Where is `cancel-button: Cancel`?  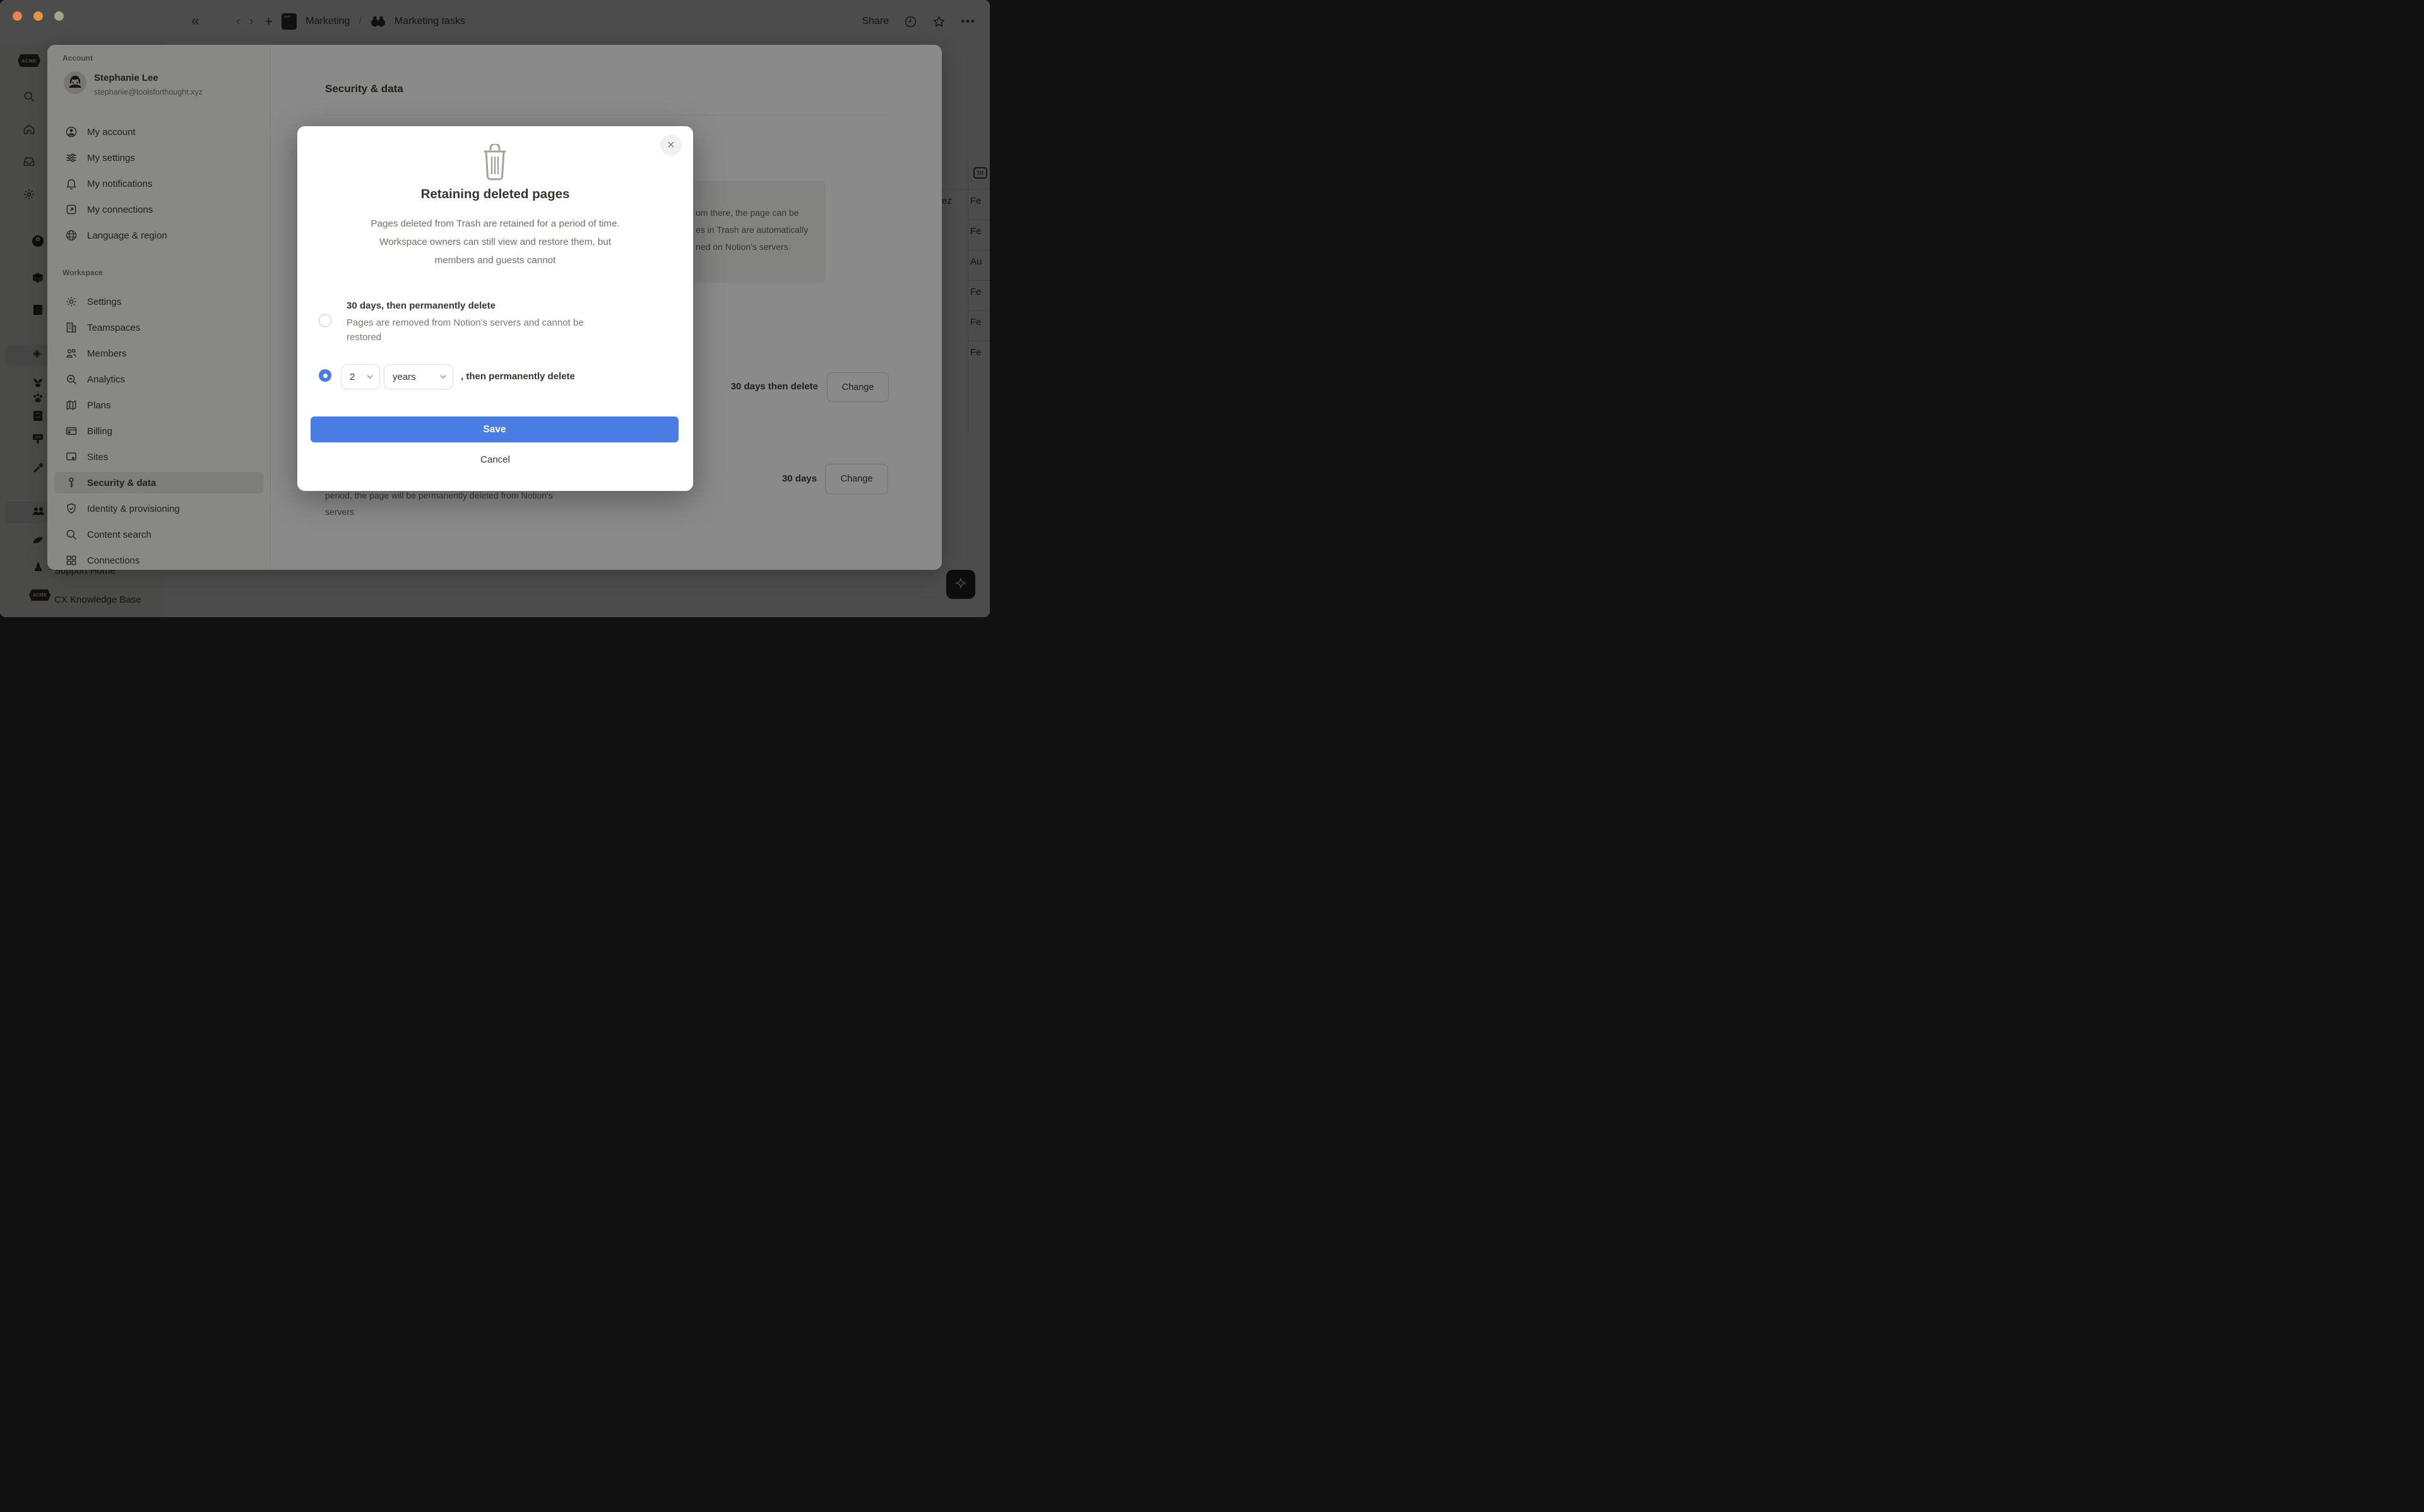 cancel-button: Cancel is located at coordinates (495, 459).